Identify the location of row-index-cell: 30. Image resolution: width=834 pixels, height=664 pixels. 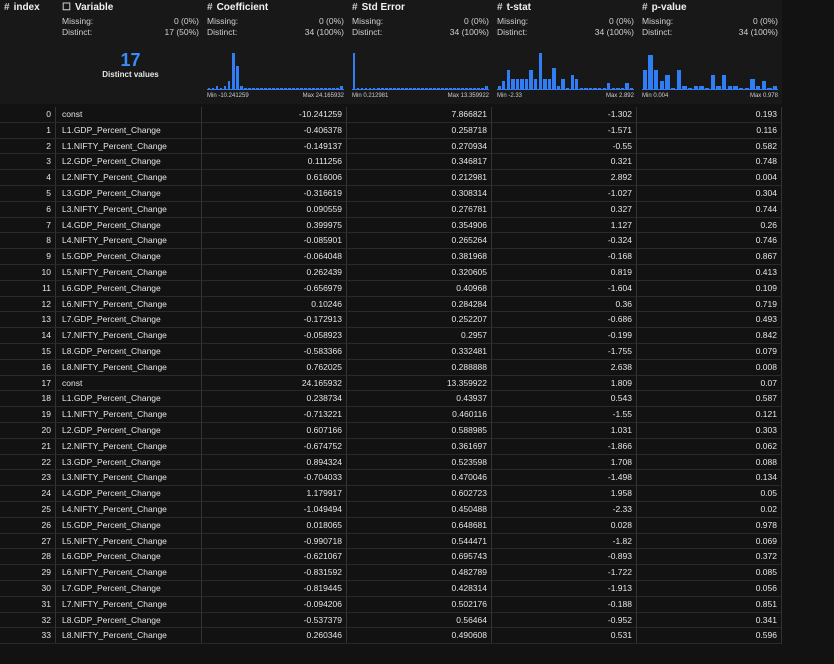
(28, 588).